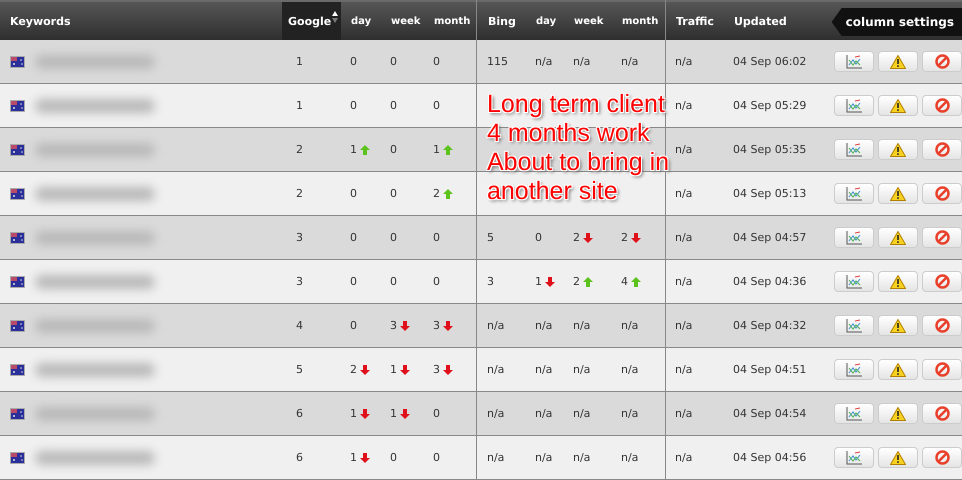 This screenshot has width=962, height=480. I want to click on column-header: Updated, so click(774, 21).